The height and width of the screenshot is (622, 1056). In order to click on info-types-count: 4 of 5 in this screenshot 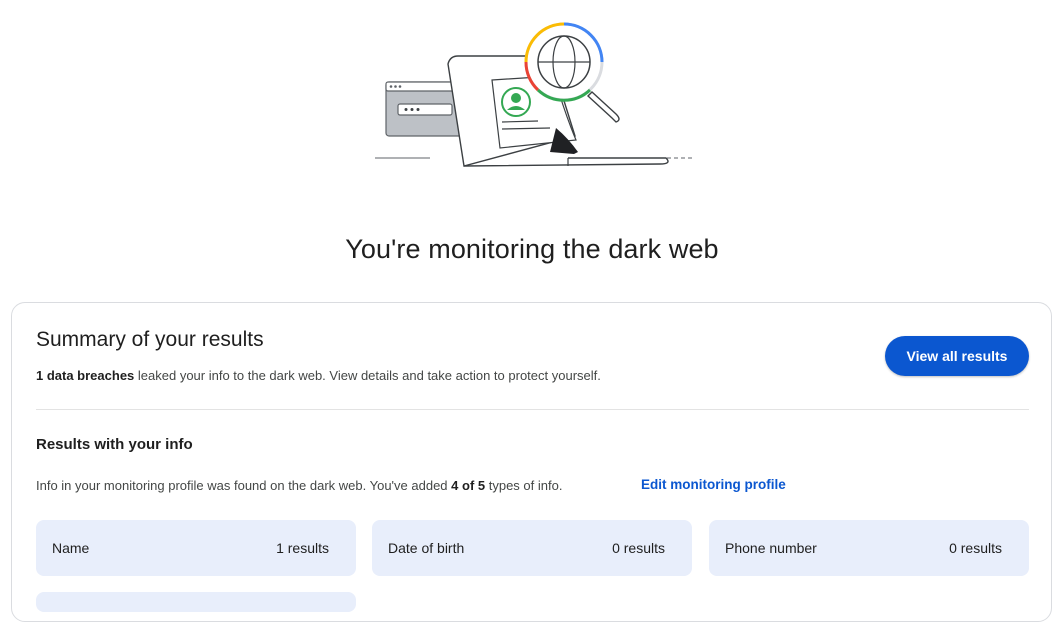, I will do `click(468, 485)`.